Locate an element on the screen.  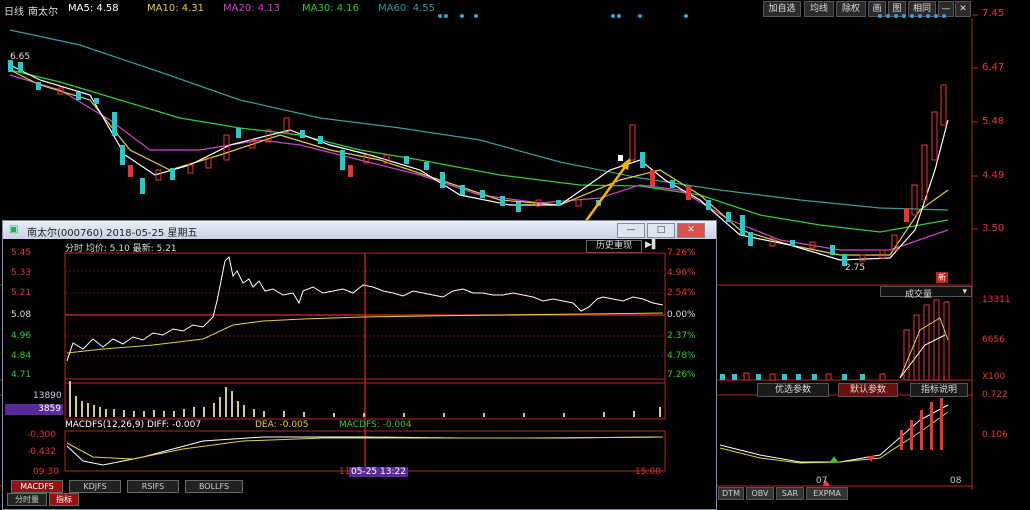
default-params-button: 默认参数 is located at coordinates (868, 390).